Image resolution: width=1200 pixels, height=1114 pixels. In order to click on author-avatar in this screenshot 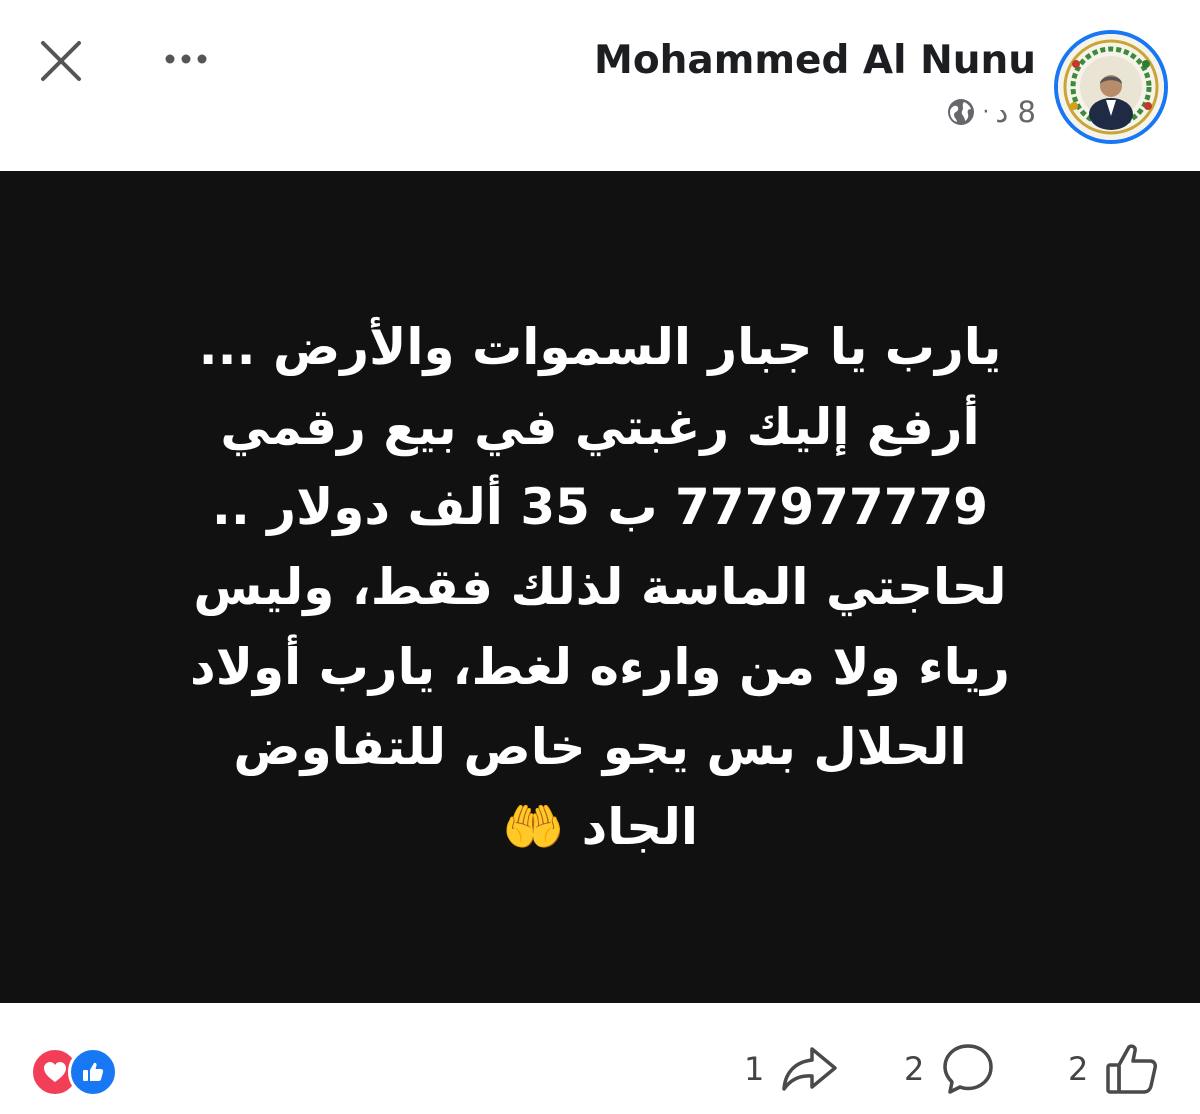, I will do `click(1111, 87)`.